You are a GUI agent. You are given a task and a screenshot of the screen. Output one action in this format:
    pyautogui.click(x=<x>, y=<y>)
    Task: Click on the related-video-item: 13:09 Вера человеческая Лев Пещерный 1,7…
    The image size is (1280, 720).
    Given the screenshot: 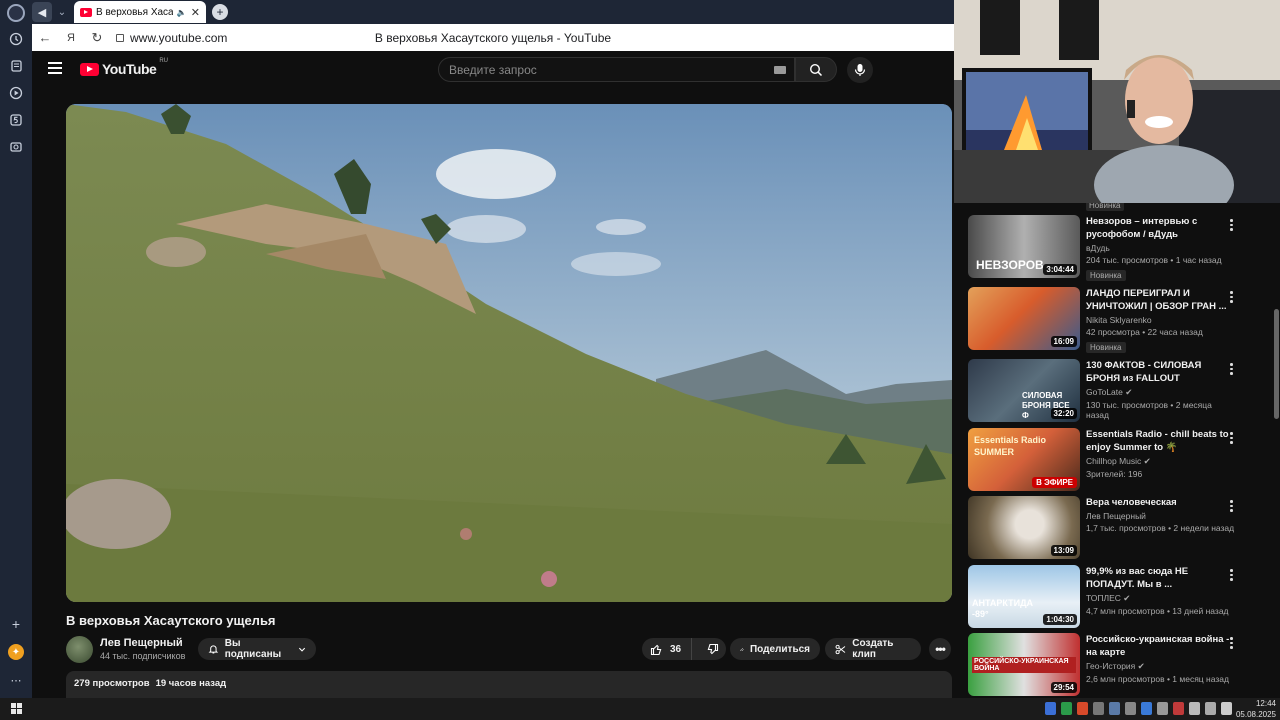 What is the action you would take?
    pyautogui.click(x=1118, y=528)
    